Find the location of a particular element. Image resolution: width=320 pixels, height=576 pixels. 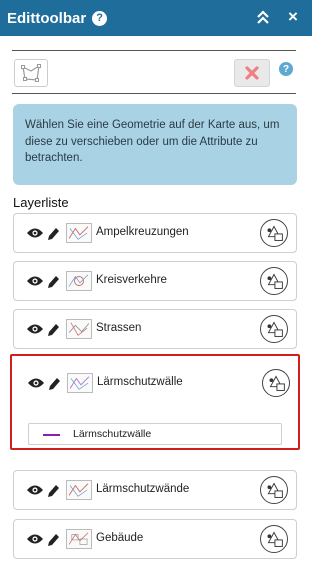

close-icon: × is located at coordinates (293, 17).